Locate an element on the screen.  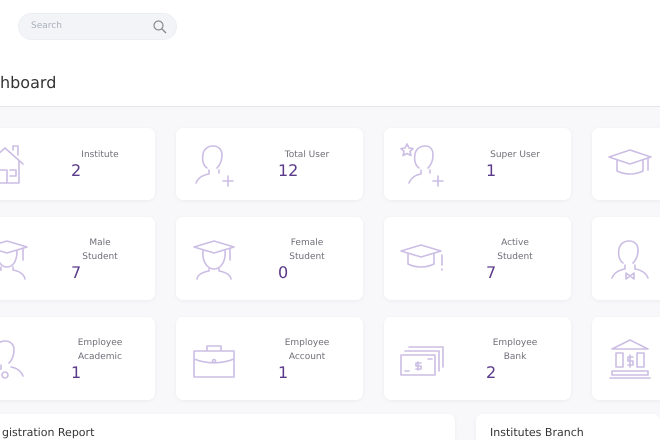
card-label: Employee Academic is located at coordinates (100, 350).